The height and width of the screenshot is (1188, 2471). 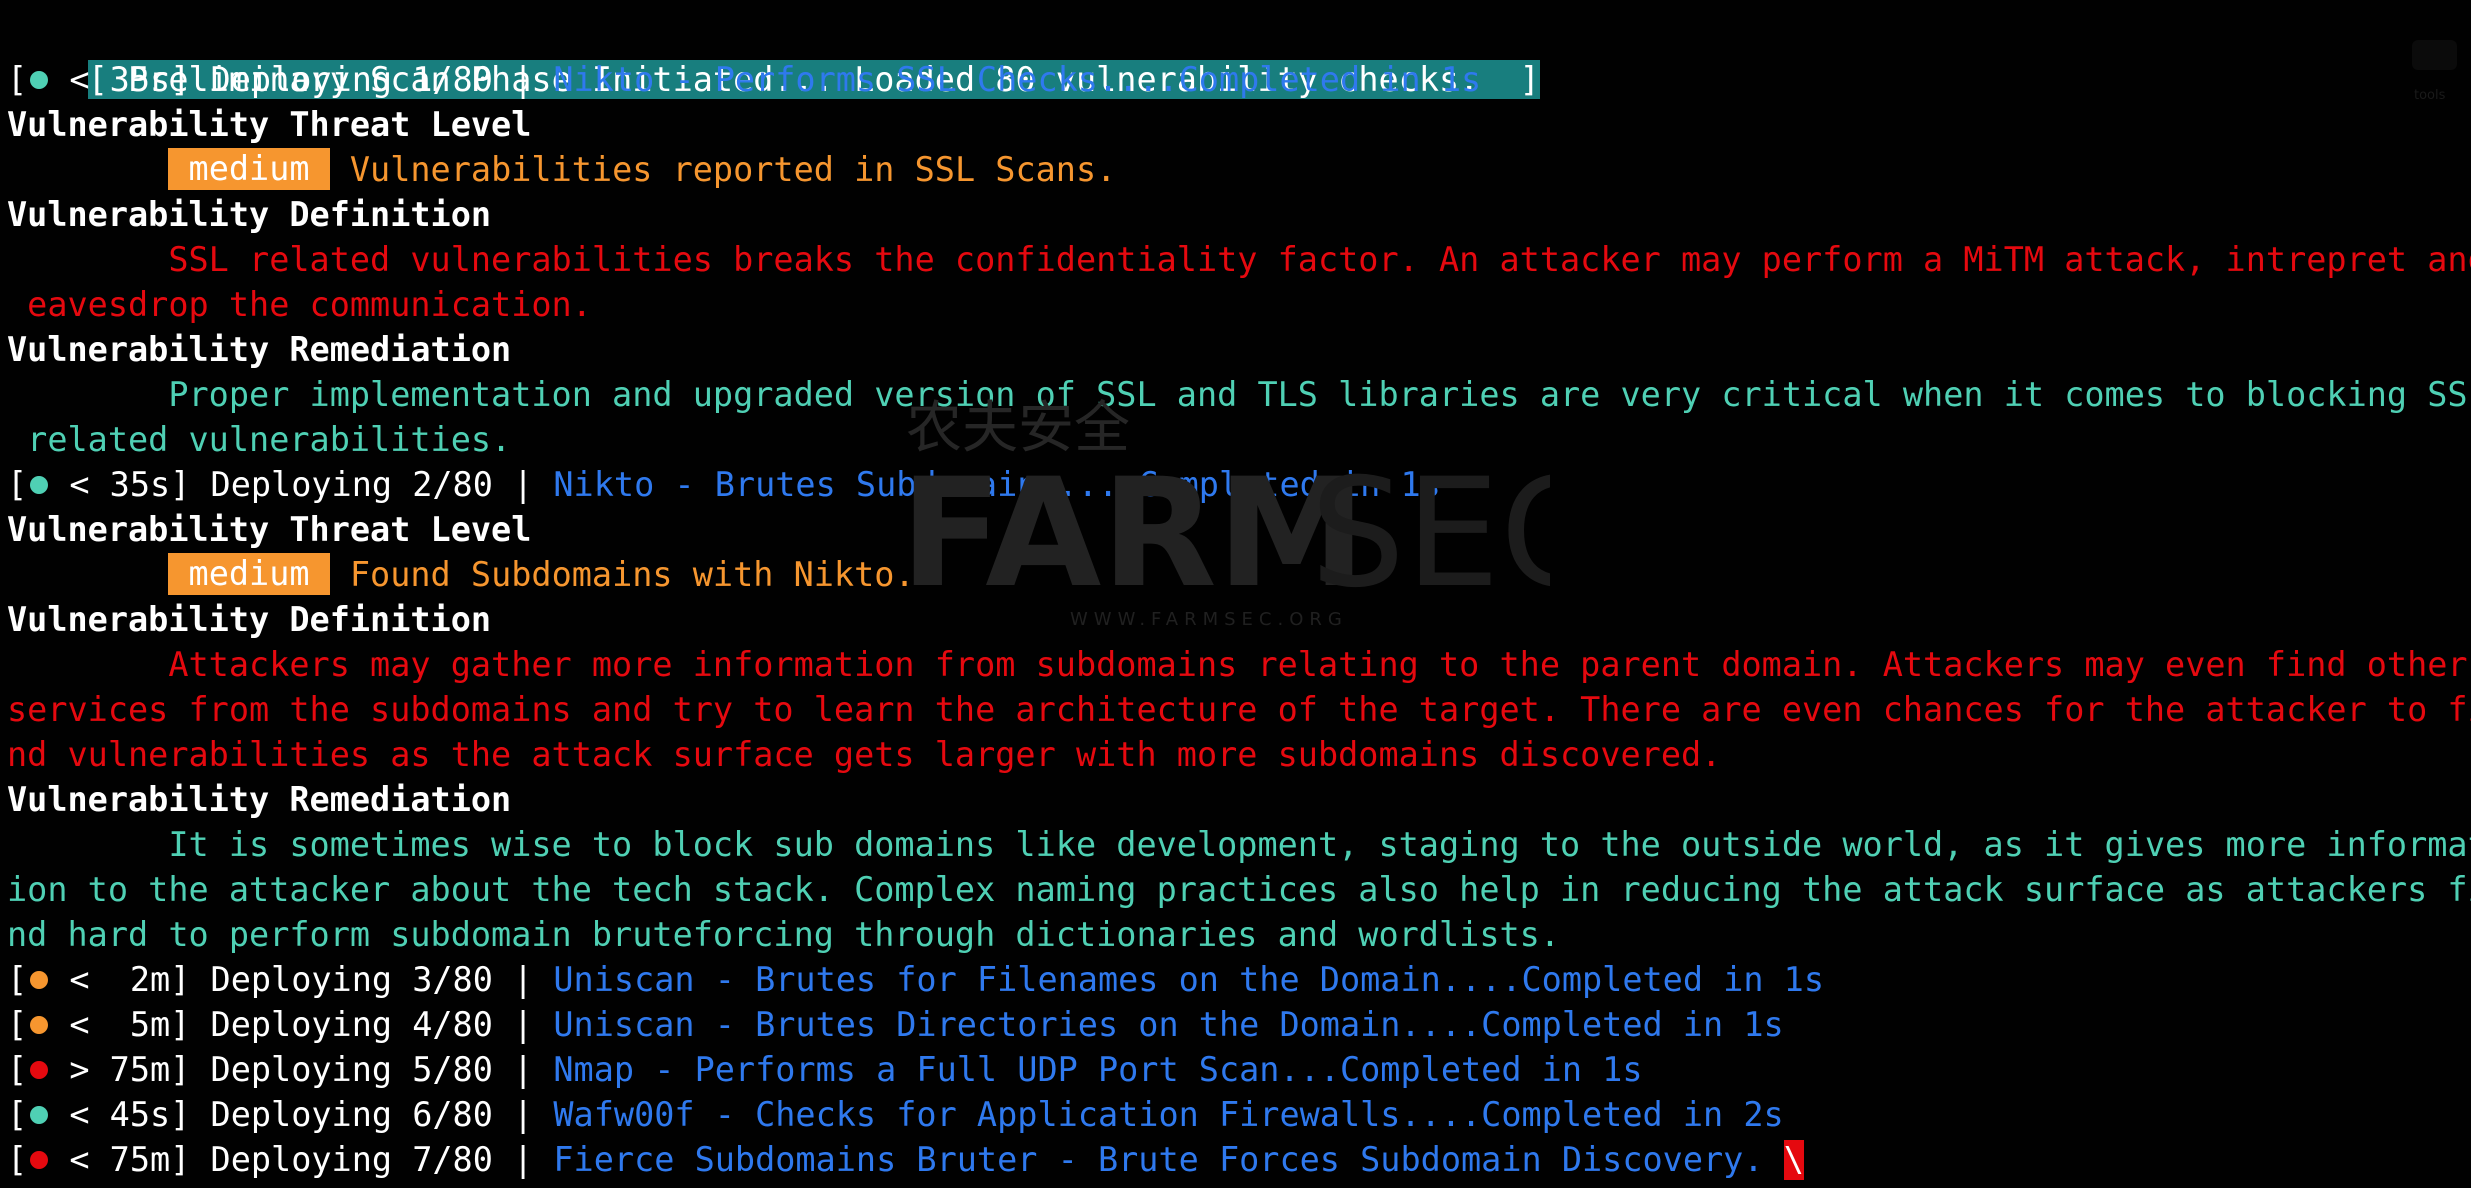 What do you see at coordinates (1225, 513) in the screenshot?
I see `farmsec-watermark-logo: 农夫安全 FARM SEC WWW.FARMSEC.ORG` at bounding box center [1225, 513].